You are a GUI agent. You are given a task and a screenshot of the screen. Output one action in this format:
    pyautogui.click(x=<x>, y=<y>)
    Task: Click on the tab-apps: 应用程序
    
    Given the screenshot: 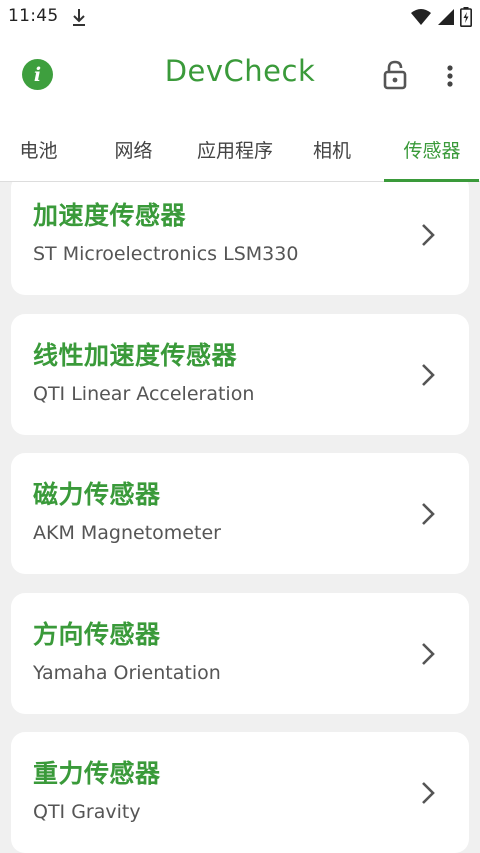 What is the action you would take?
    pyautogui.click(x=235, y=149)
    